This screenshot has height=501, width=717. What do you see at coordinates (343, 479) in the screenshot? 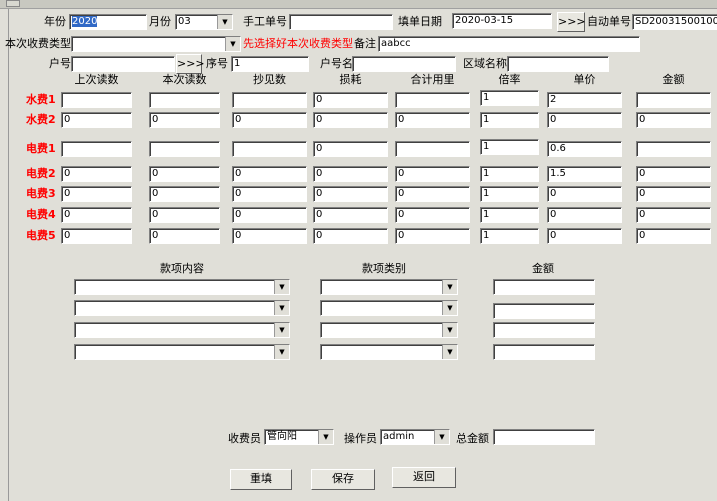
I see `save-button: 保存` at bounding box center [343, 479].